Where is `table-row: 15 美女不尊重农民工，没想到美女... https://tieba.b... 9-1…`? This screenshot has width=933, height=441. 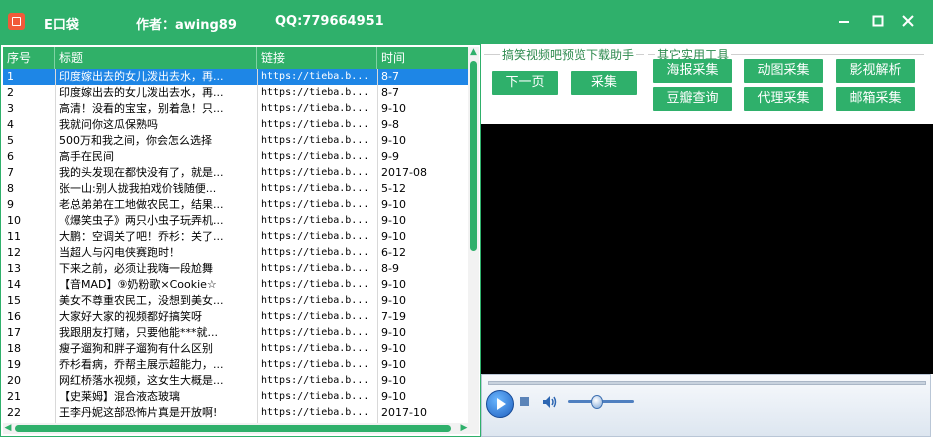
table-row: 15 美女不尊重农民工，没想到美女... https://tieba.b... 9-1… is located at coordinates (235, 301).